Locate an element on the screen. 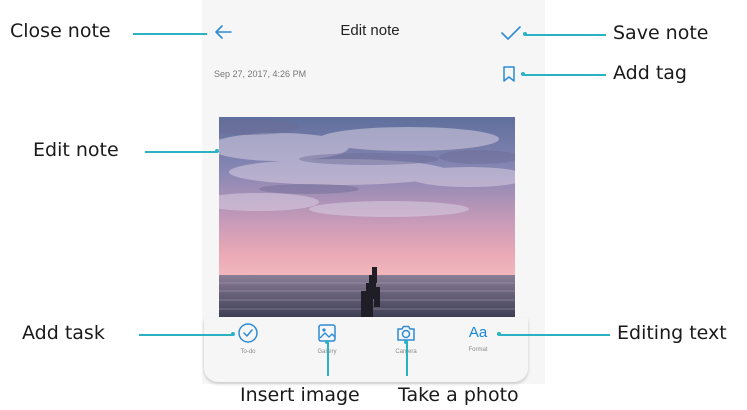 The width and height of the screenshot is (747, 410). callout-save-note: Save note is located at coordinates (661, 33).